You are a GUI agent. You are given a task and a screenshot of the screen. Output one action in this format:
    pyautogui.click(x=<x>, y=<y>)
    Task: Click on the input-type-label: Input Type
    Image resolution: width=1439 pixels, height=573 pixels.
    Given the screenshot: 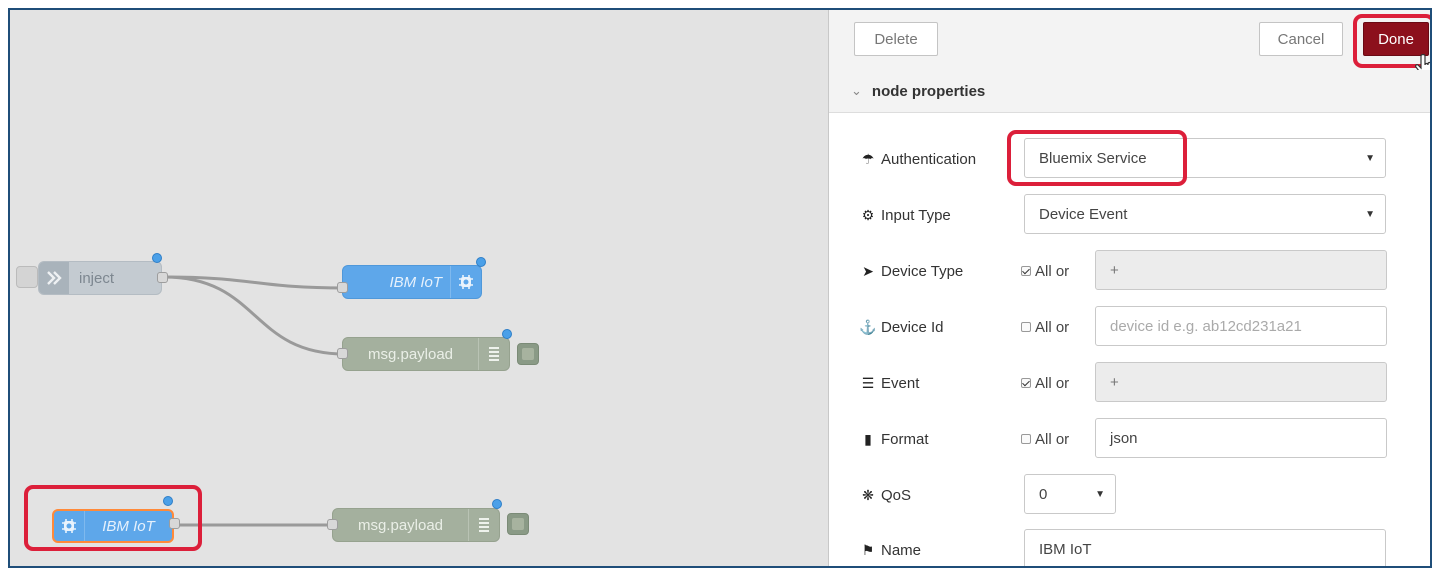 What is the action you would take?
    pyautogui.click(x=916, y=215)
    